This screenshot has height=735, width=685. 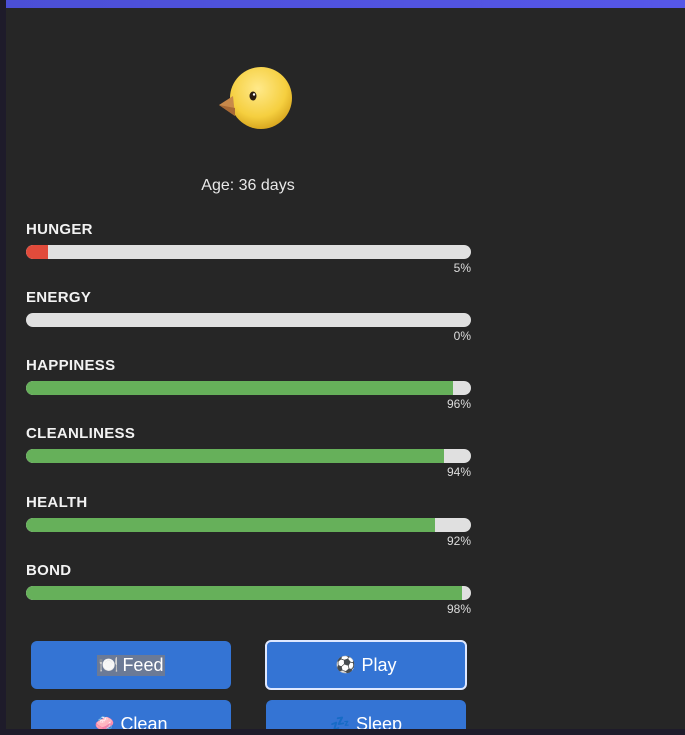 What do you see at coordinates (256, 102) in the screenshot?
I see `baby-chick-icon` at bounding box center [256, 102].